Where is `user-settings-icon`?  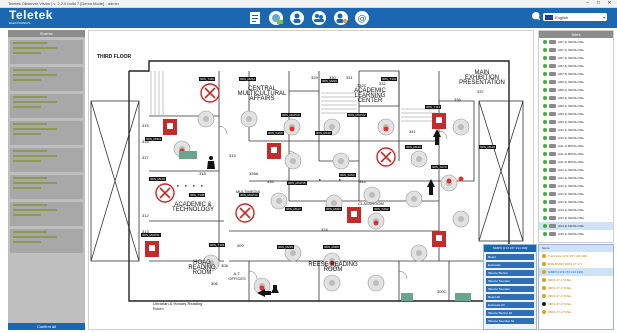
user-settings-icon is located at coordinates (341, 18).